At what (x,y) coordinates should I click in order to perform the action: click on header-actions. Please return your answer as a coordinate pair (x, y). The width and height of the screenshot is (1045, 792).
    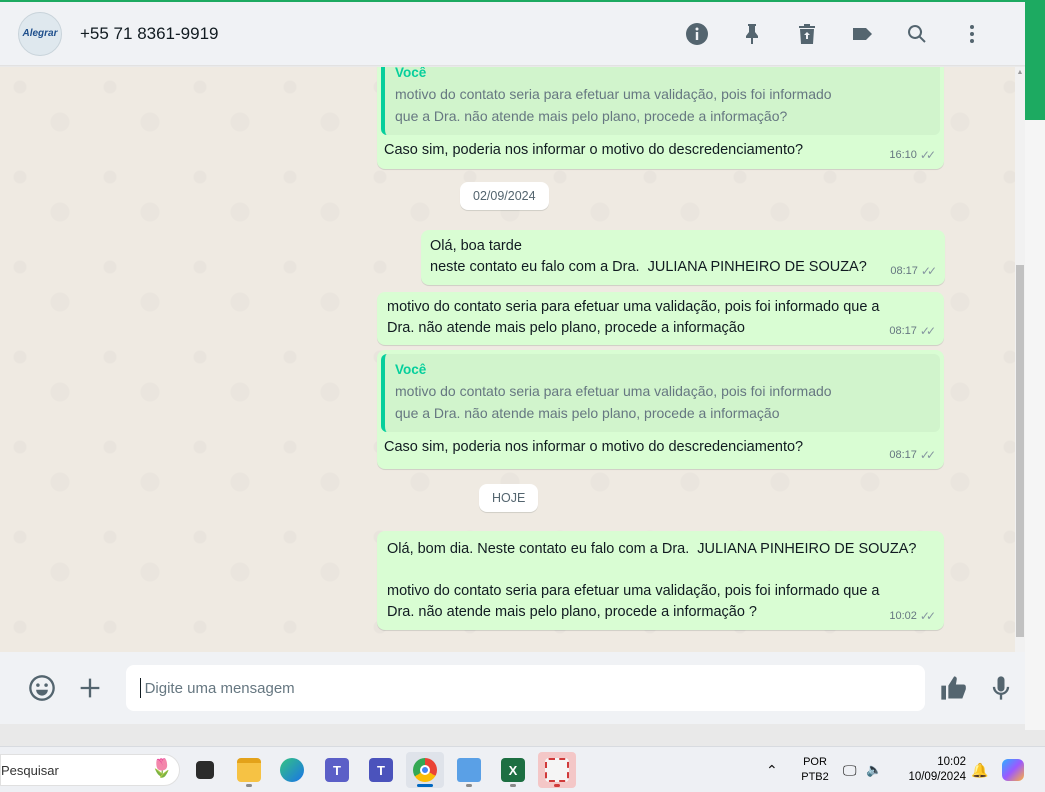
    Looking at the image, I should click on (834, 34).